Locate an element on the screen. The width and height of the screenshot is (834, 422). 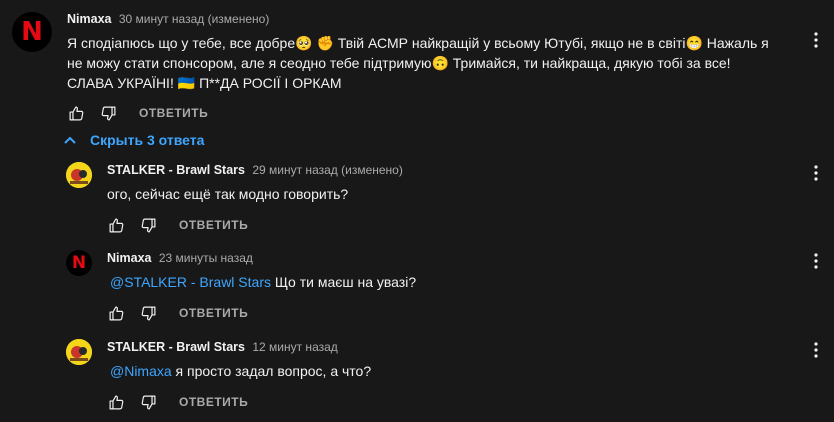
comment-text: ого, сейчас ещё так модно говорить? is located at coordinates (227, 194).